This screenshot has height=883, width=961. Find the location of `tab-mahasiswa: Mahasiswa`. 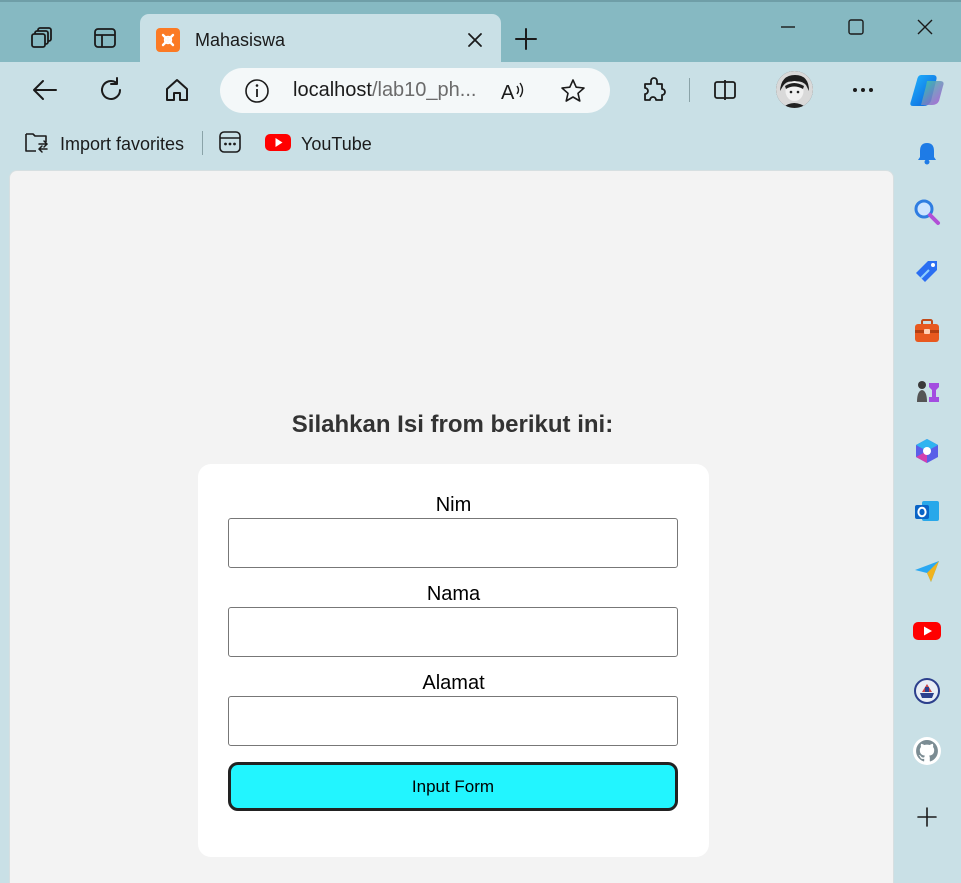

tab-mahasiswa: Mahasiswa is located at coordinates (320, 40).